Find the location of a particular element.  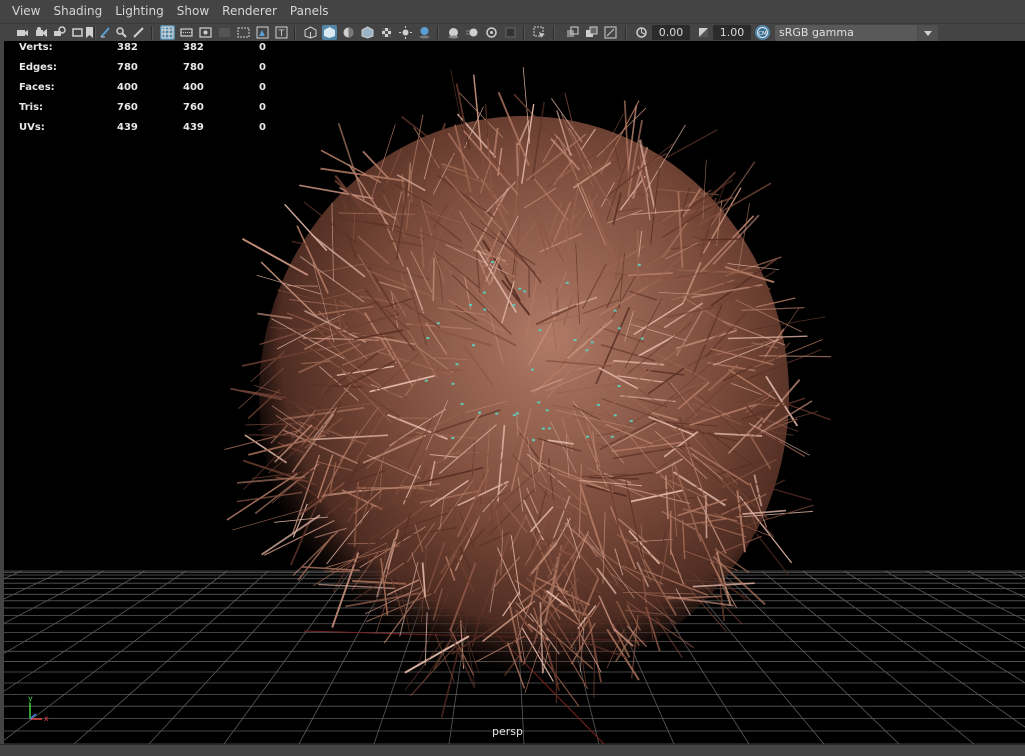

grid-toggle-icon is located at coordinates (167, 32).